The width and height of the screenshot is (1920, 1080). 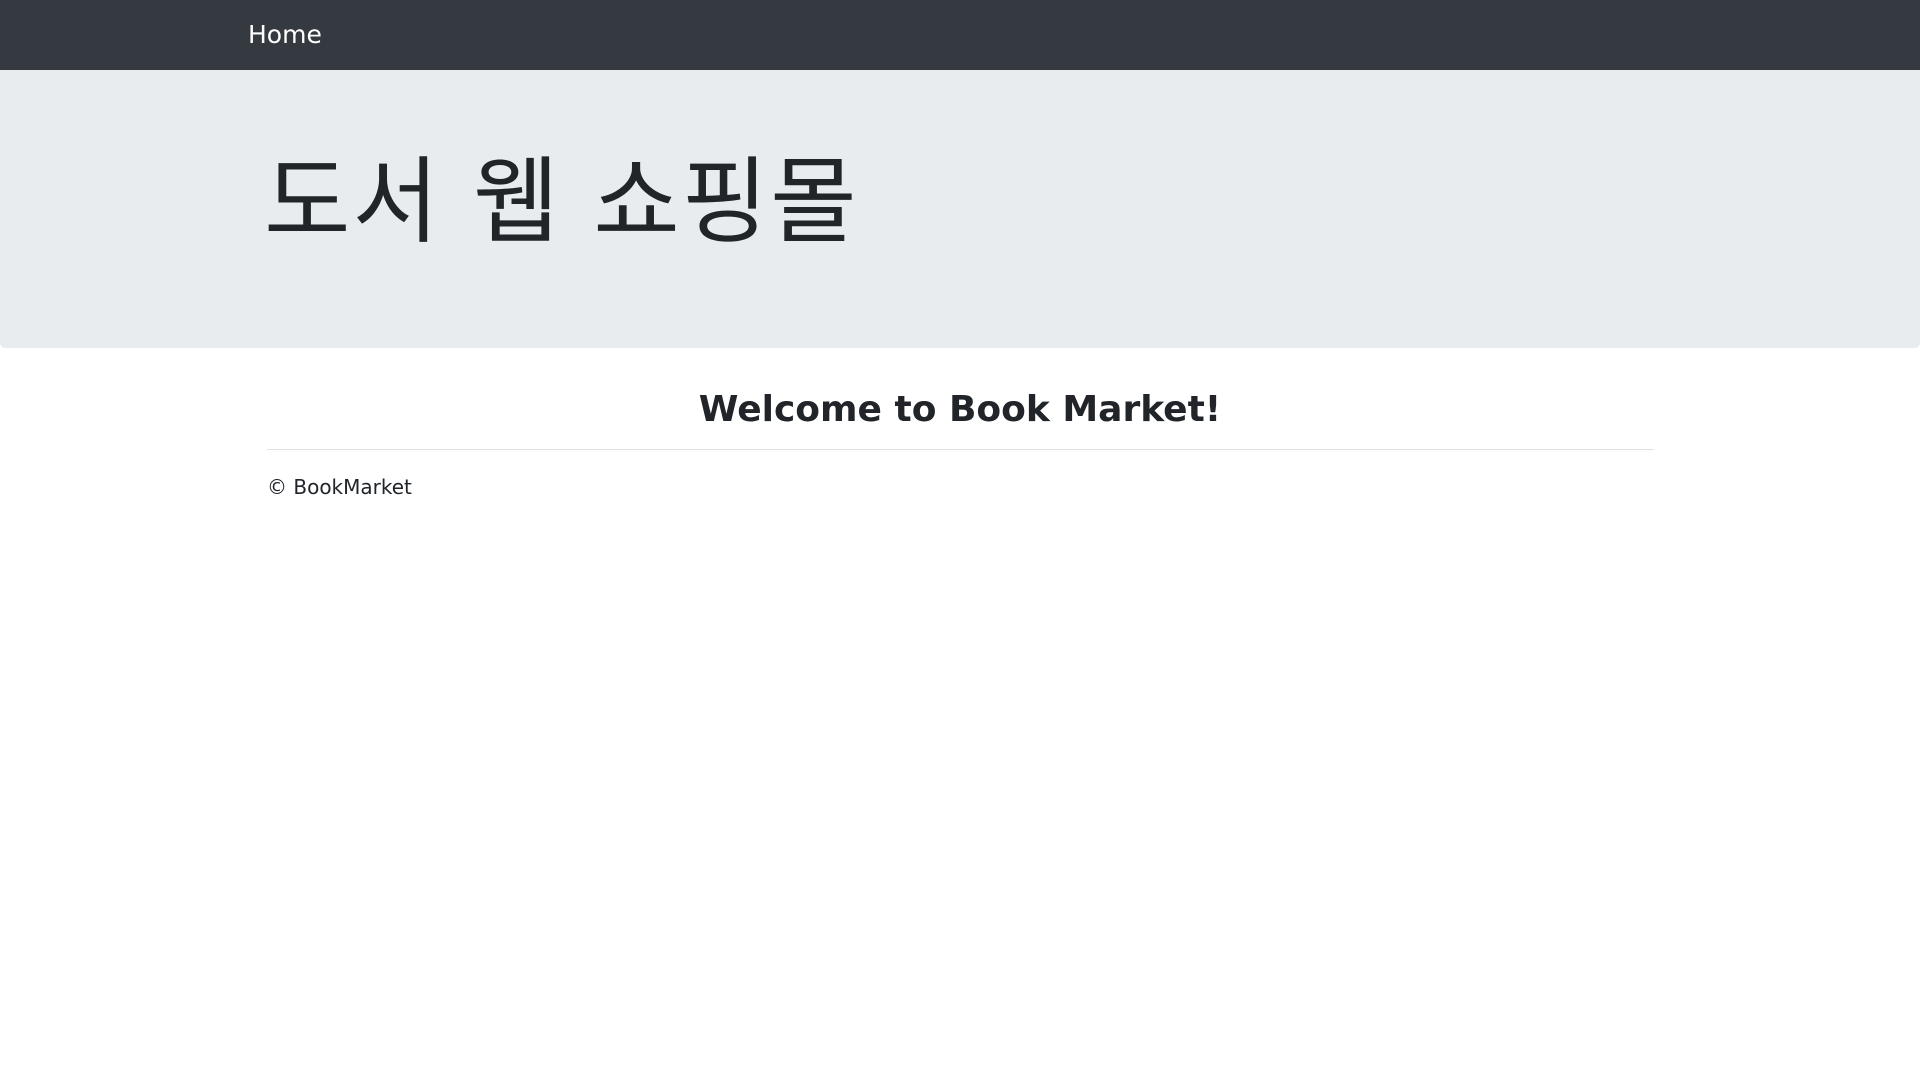 What do you see at coordinates (561, 202) in the screenshot?
I see `page-title: 도서 웹 쇼핑몰` at bounding box center [561, 202].